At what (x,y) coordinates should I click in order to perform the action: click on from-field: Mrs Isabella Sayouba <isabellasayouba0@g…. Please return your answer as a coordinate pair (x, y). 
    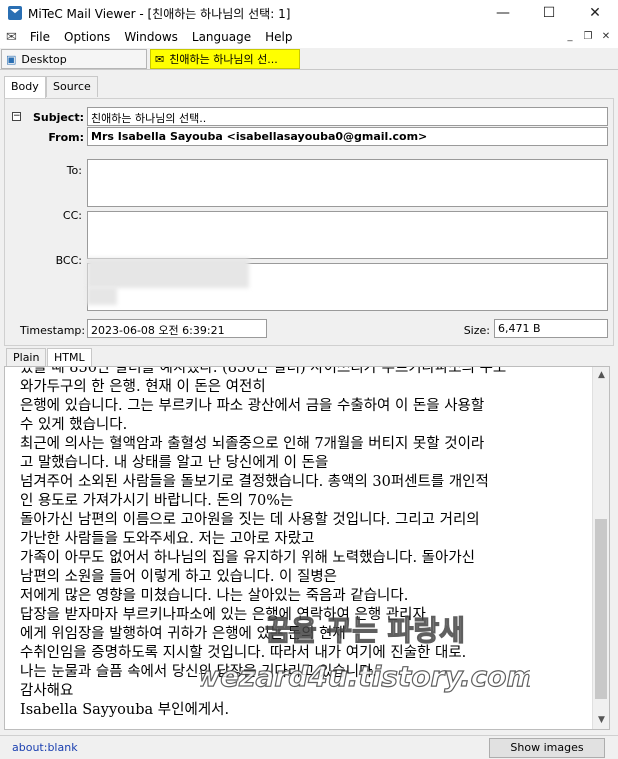
    Looking at the image, I should click on (347, 136).